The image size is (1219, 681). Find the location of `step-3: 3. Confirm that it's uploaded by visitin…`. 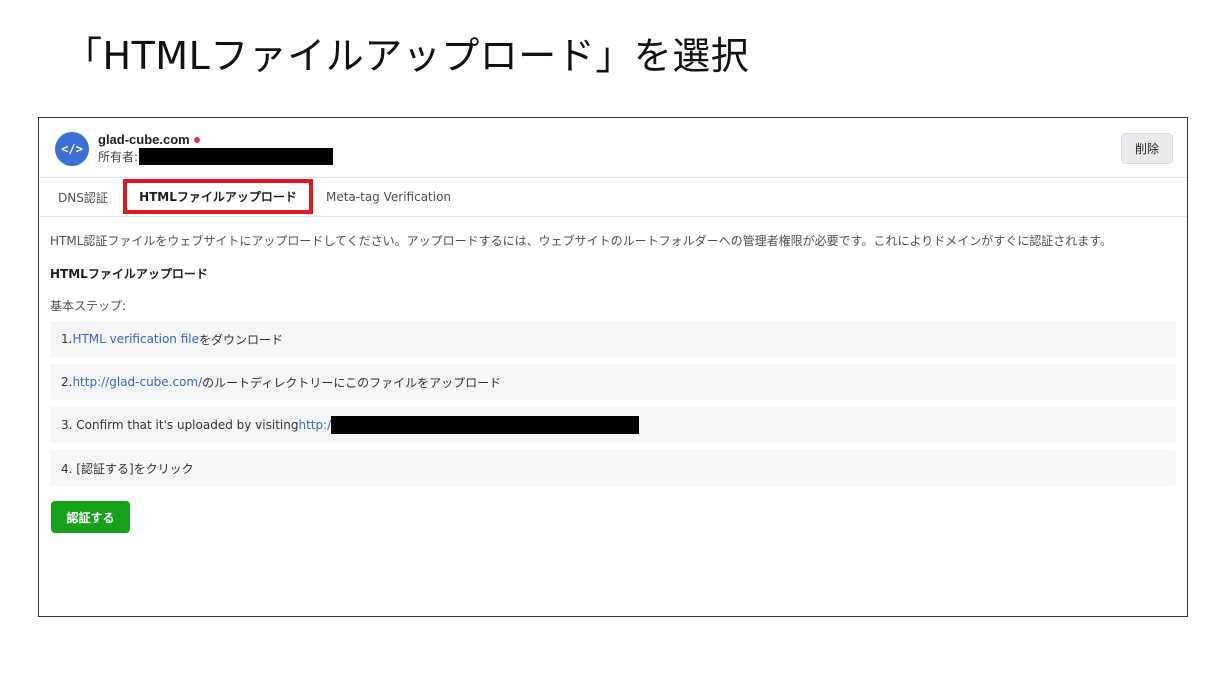

step-3: 3. Confirm that it's uploaded by visitin… is located at coordinates (613, 425).